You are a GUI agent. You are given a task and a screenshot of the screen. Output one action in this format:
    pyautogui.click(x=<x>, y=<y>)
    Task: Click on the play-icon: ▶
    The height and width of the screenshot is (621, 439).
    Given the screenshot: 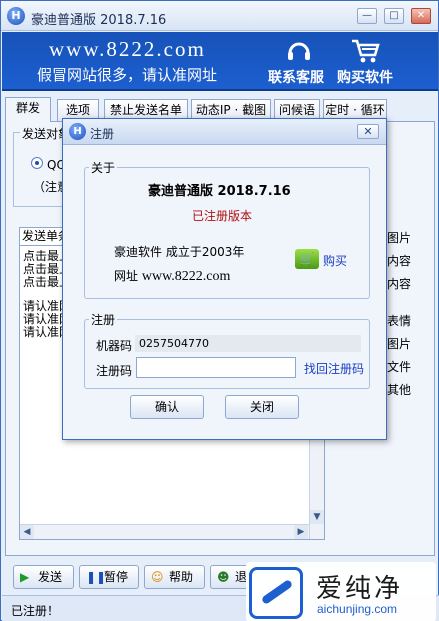 What is the action you would take?
    pyautogui.click(x=25, y=577)
    